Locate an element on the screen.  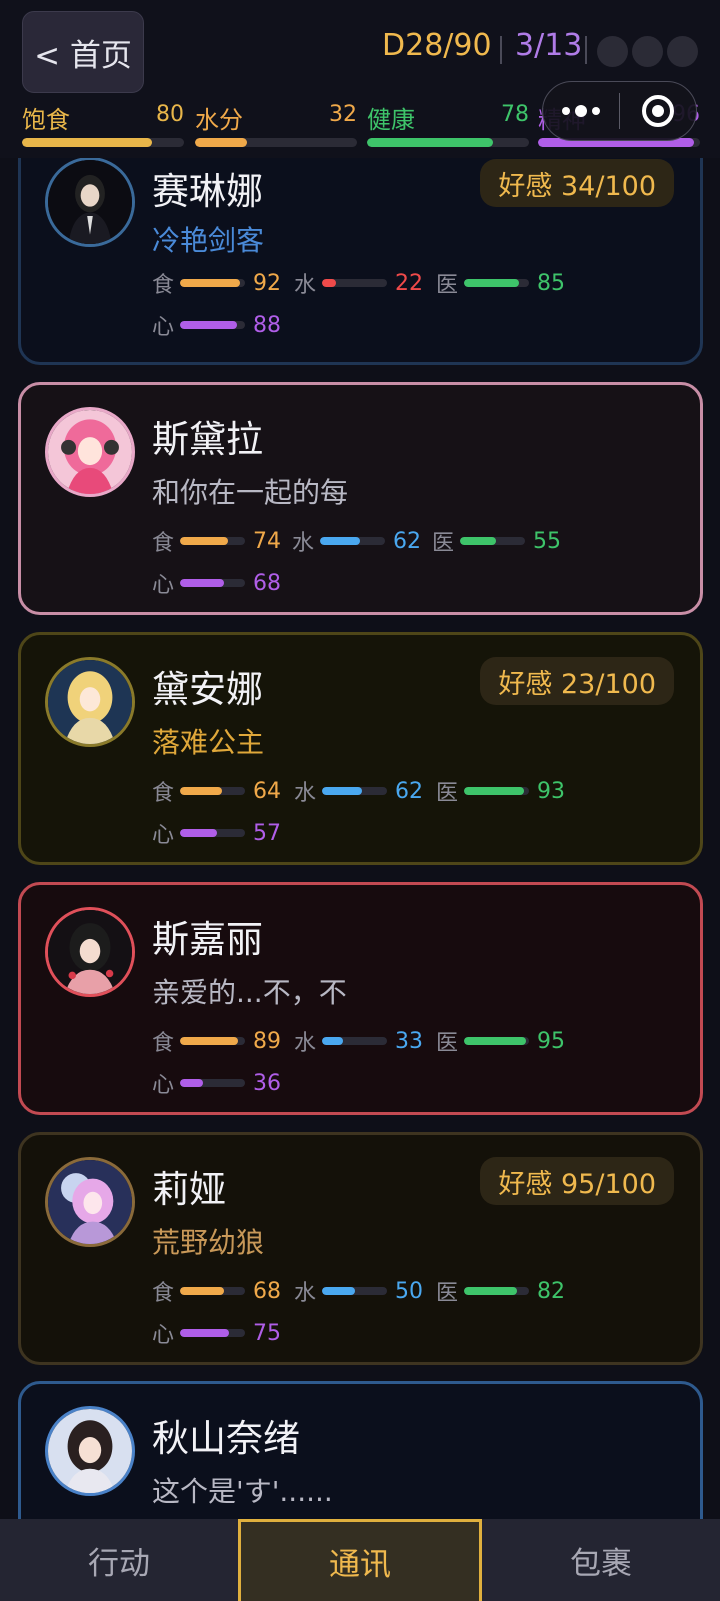
character-name: 斯黛拉 is located at coordinates (207, 439).